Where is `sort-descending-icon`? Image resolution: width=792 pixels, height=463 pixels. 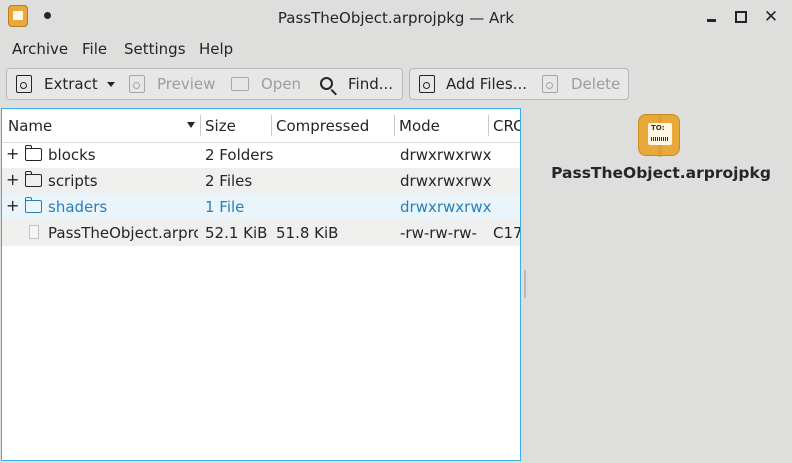 sort-descending-icon is located at coordinates (191, 125).